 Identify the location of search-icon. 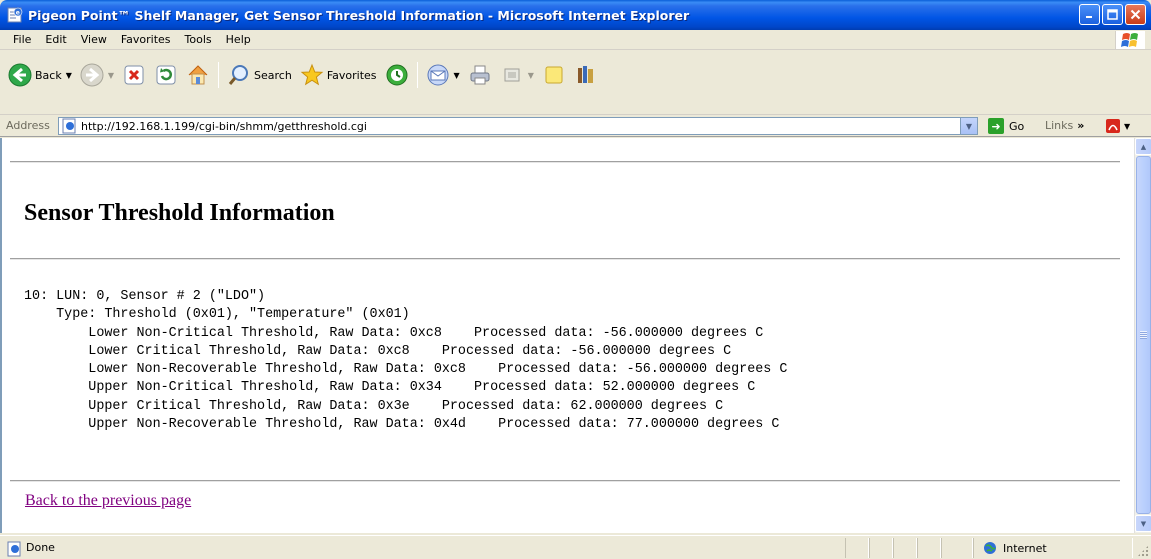
(238, 75).